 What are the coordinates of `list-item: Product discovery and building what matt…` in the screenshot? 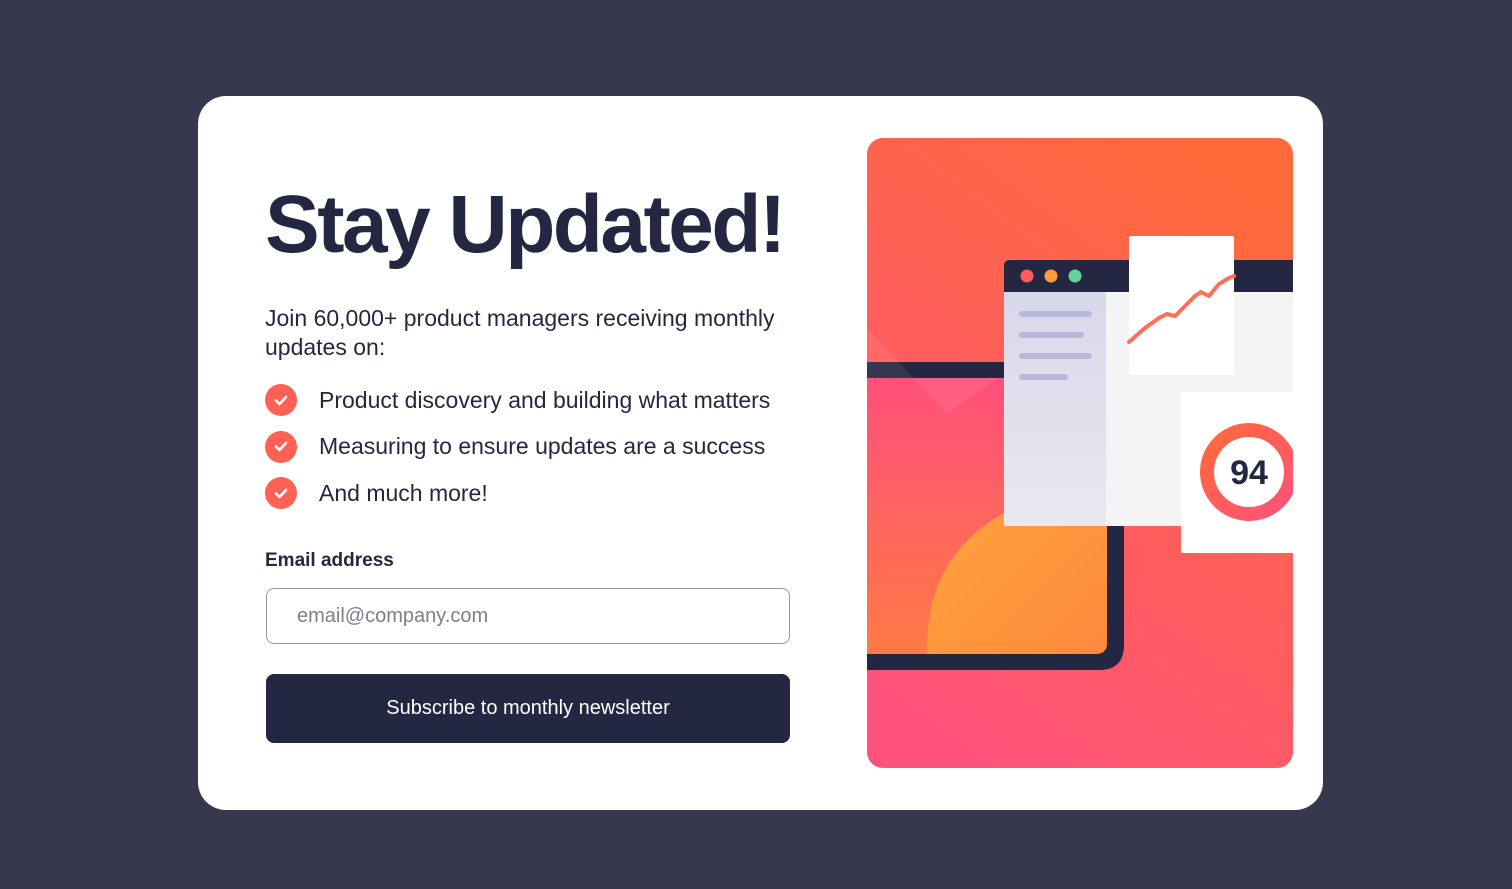 It's located at (517, 400).